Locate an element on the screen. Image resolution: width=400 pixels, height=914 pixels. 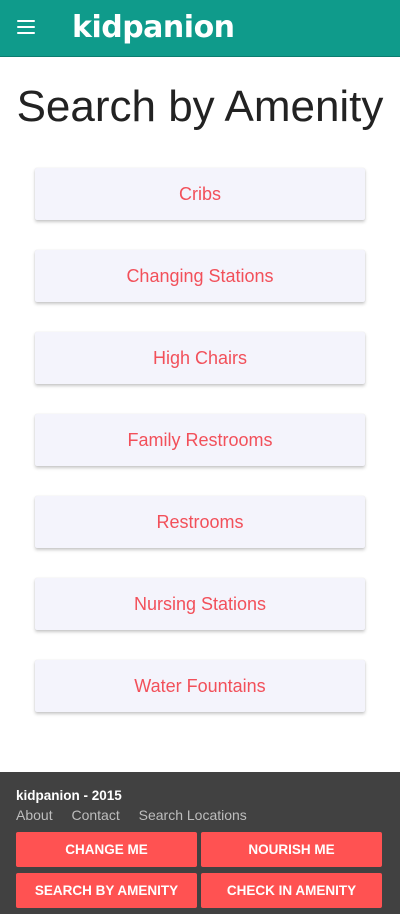
amenity-button-nursing-stations: Nursing Stations is located at coordinates (200, 604).